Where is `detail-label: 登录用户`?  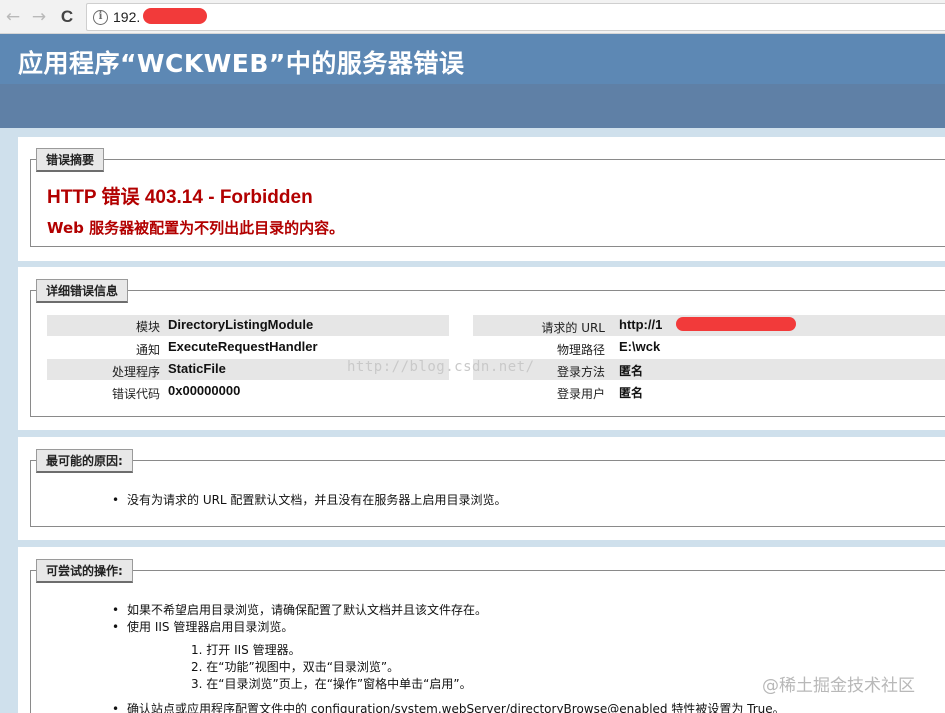 detail-label: 登录用户 is located at coordinates (580, 394).